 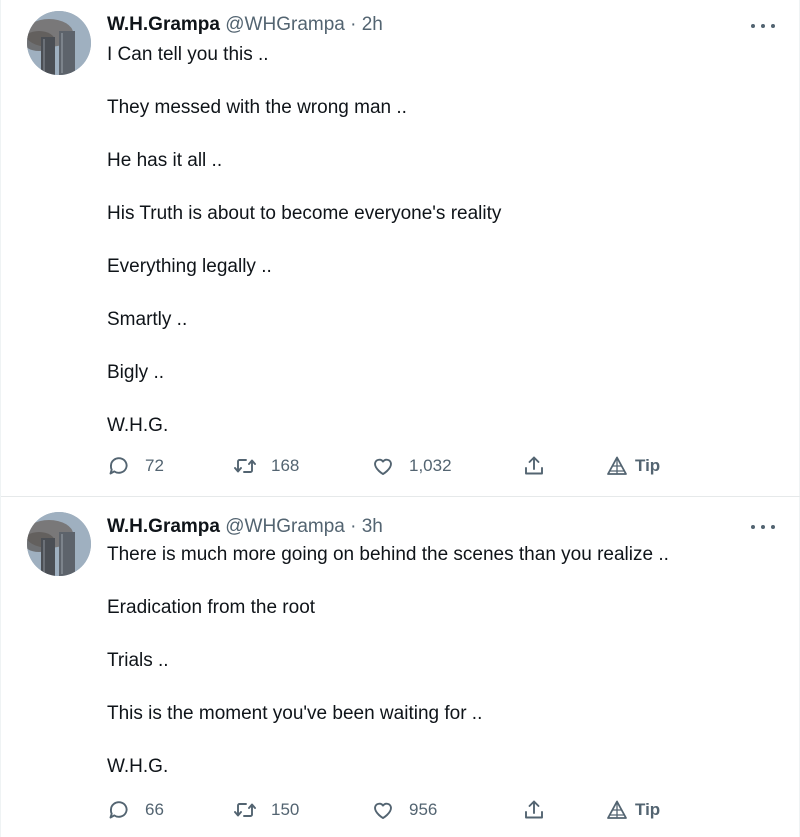 What do you see at coordinates (372, 24) in the screenshot?
I see `timestamp: 2h` at bounding box center [372, 24].